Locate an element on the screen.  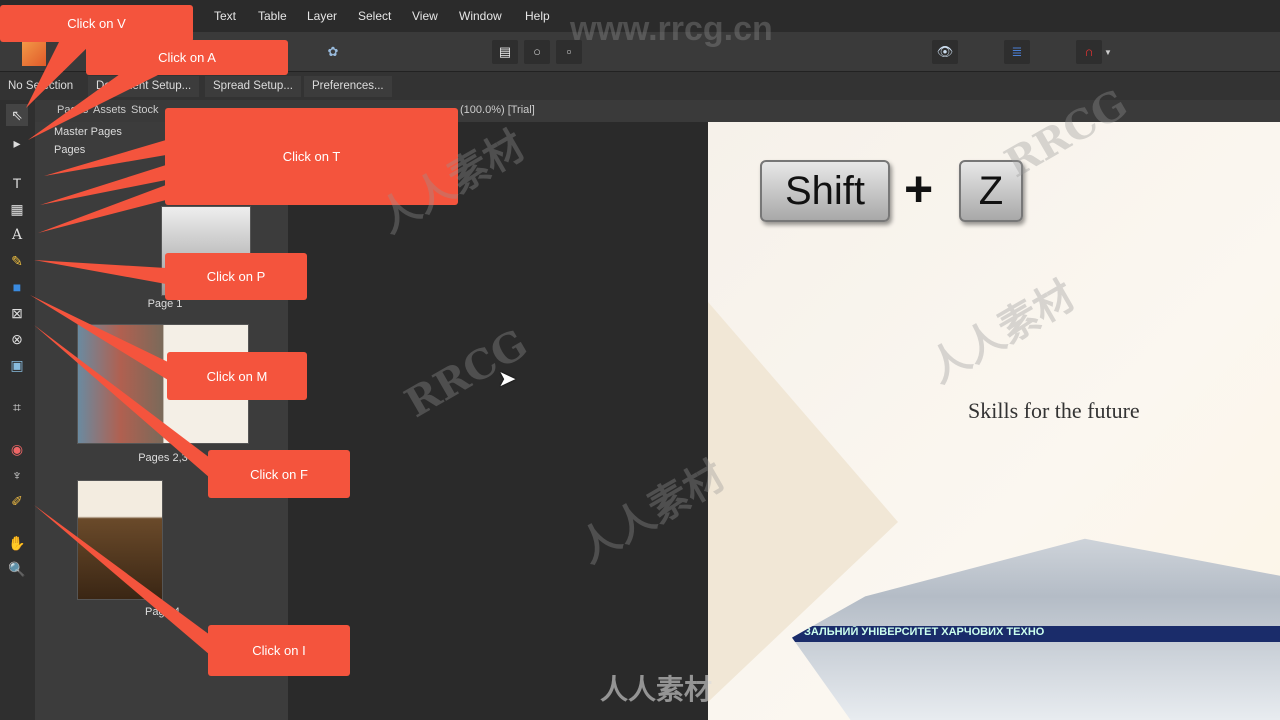
callout-click-on-i: Click on I is located at coordinates (279, 650).